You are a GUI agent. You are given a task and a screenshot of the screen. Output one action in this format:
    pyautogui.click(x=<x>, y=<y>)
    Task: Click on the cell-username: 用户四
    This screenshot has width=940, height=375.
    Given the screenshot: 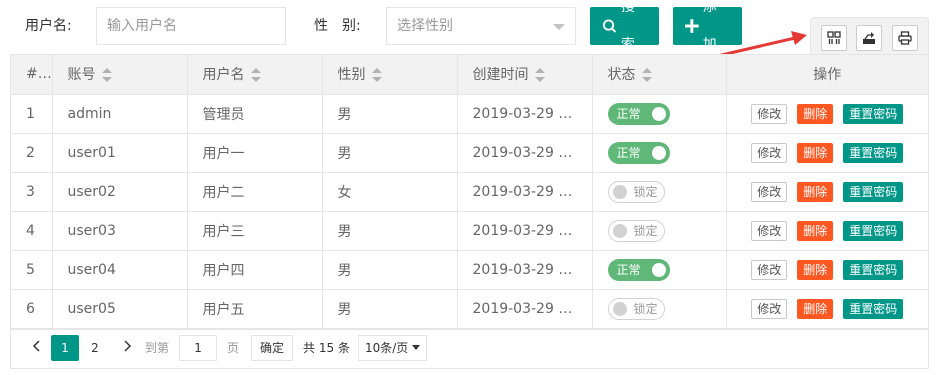 What is the action you would take?
    pyautogui.click(x=255, y=270)
    